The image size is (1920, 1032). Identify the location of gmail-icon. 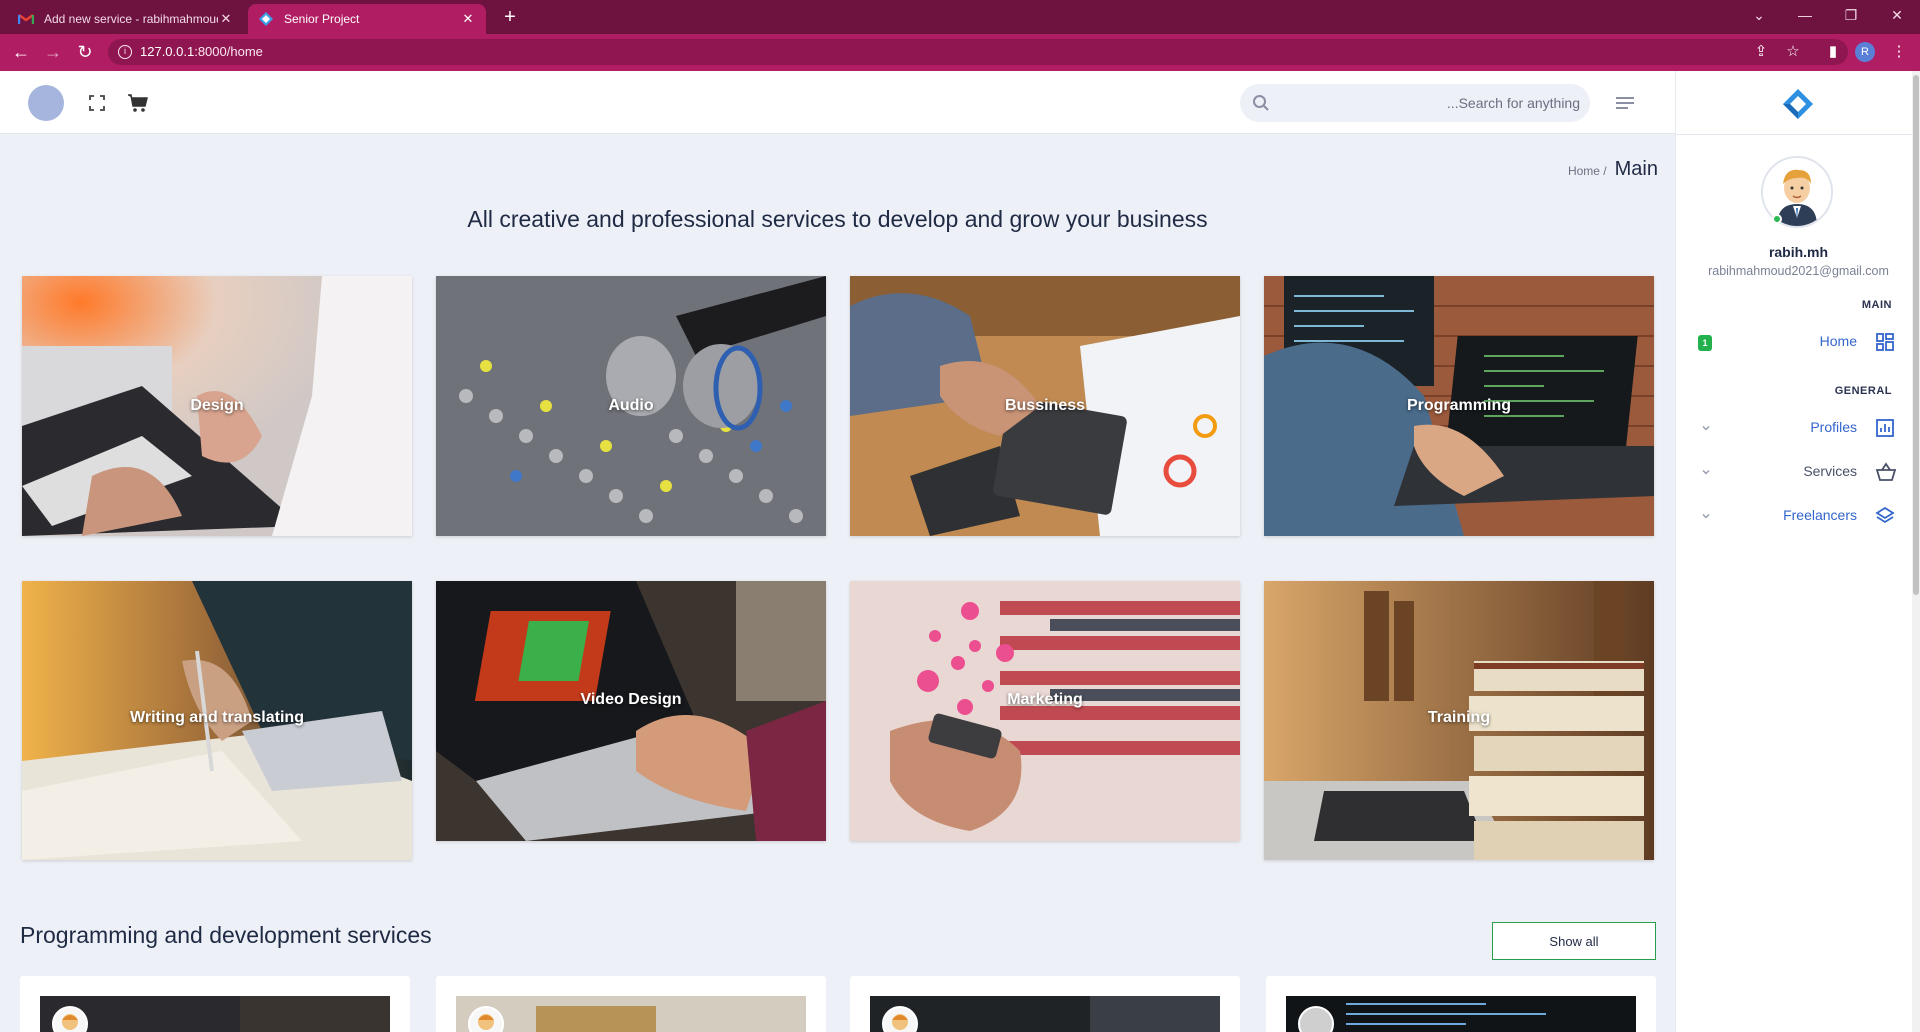
(26, 19).